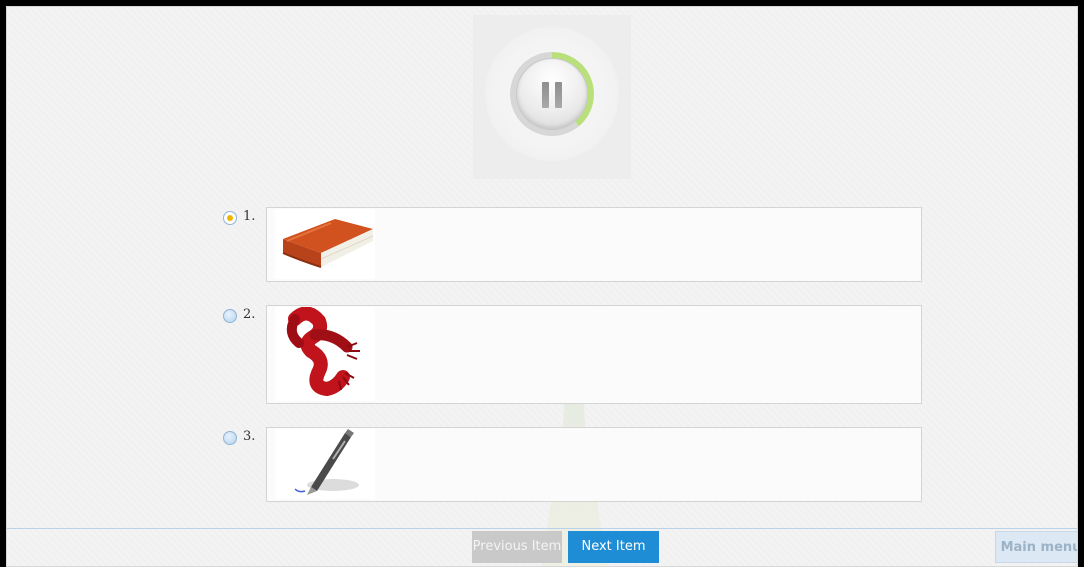 The image size is (1084, 567). I want to click on main-menu-button: Main menu, so click(1036, 547).